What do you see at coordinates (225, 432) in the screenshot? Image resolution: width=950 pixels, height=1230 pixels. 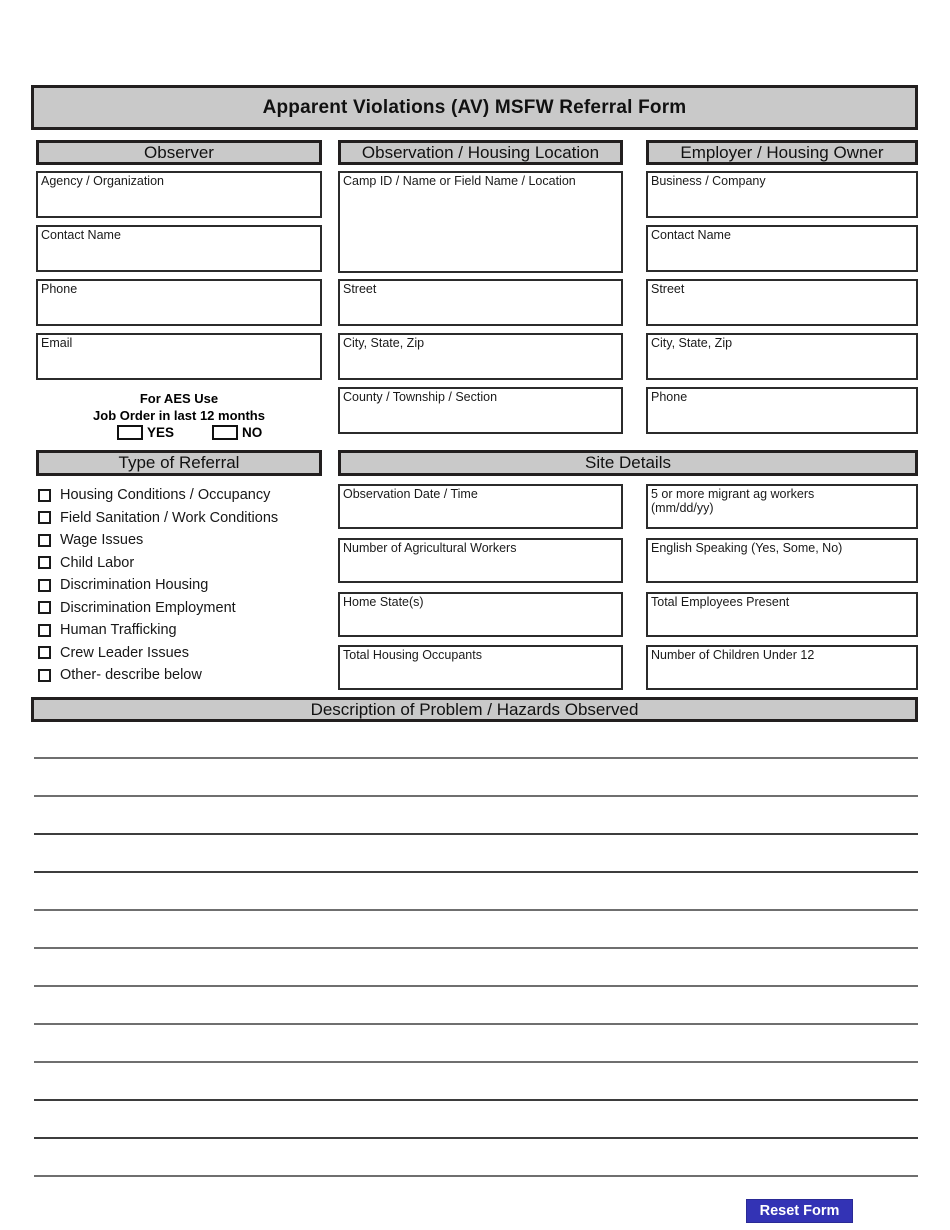 I see `aes-no-checkbox` at bounding box center [225, 432].